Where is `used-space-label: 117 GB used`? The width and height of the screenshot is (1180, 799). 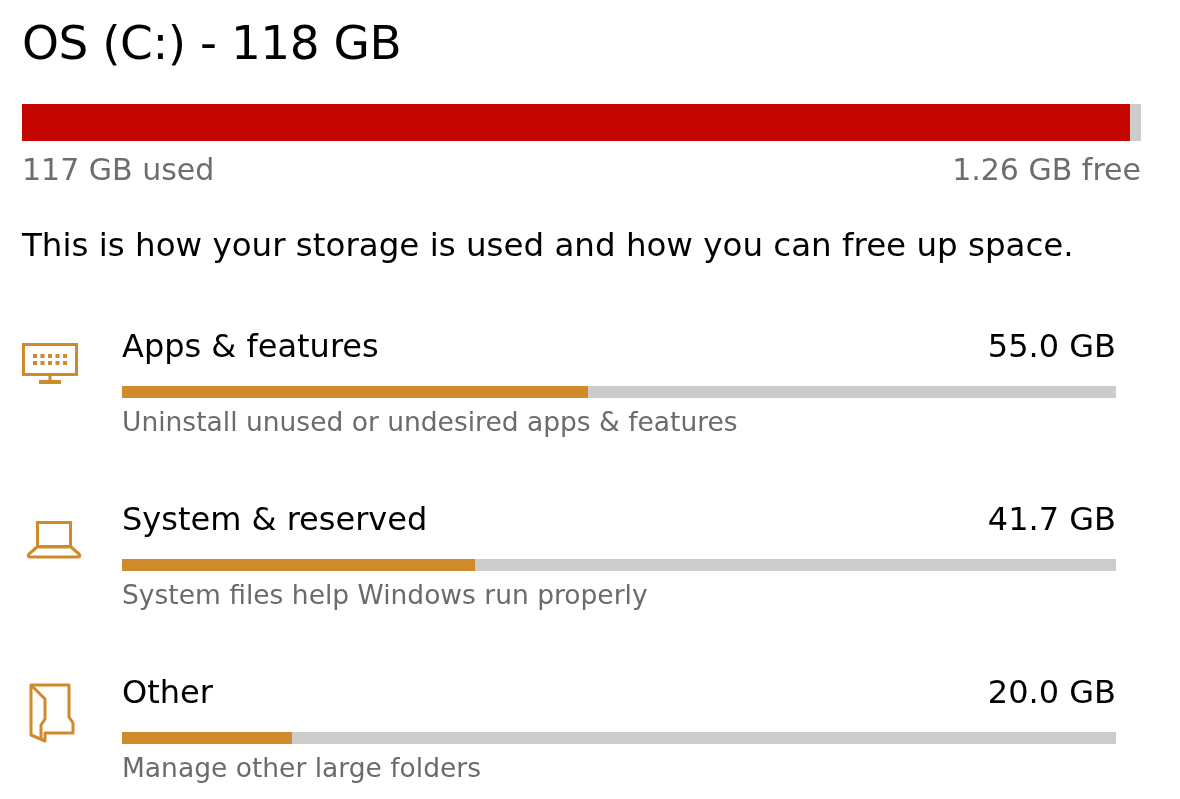 used-space-label: 117 GB used is located at coordinates (118, 170).